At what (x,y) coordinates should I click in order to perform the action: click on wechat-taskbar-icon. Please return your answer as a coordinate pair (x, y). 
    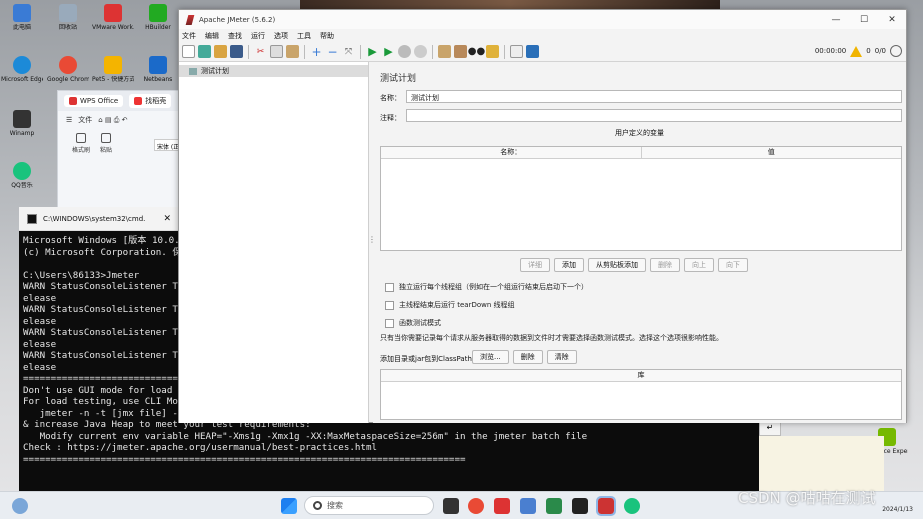
    Looking at the image, I should click on (632, 506).